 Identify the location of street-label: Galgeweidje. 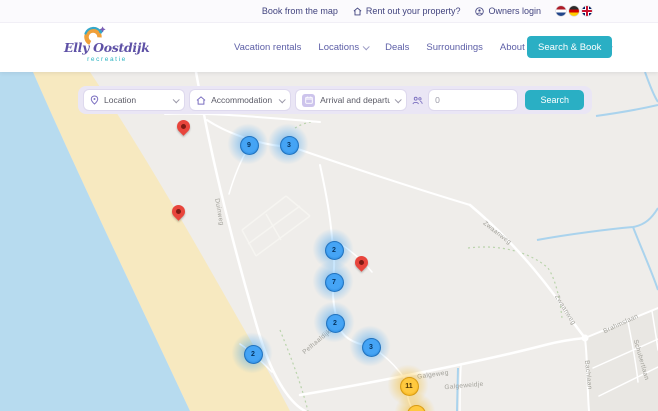
(464, 386).